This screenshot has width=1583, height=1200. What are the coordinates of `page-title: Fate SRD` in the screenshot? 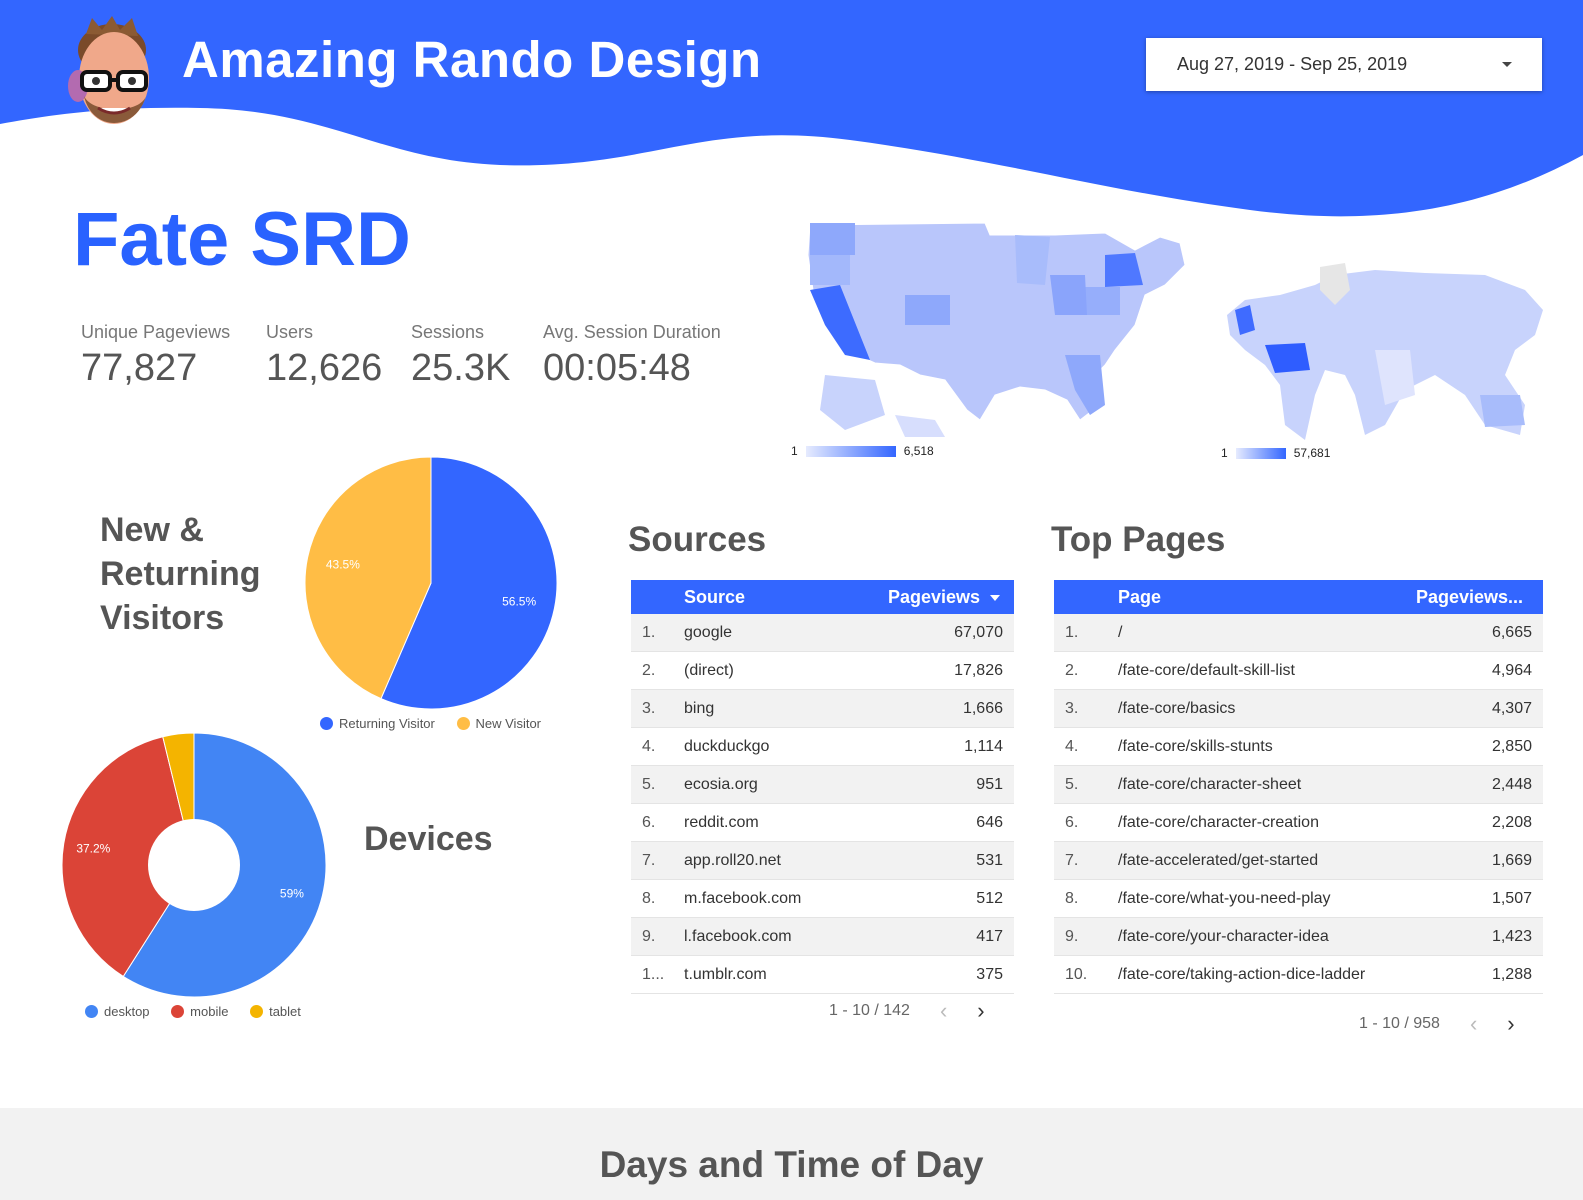 It's located at (242, 239).